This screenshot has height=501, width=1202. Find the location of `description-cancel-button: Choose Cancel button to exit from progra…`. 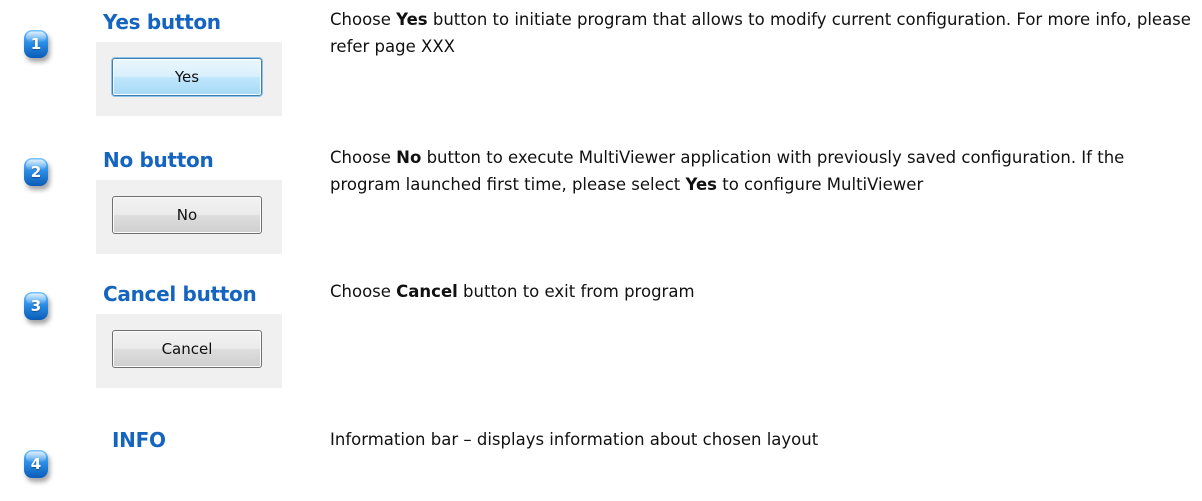

description-cancel-button: Choose Cancel button to exit from progra… is located at coordinates (764, 291).